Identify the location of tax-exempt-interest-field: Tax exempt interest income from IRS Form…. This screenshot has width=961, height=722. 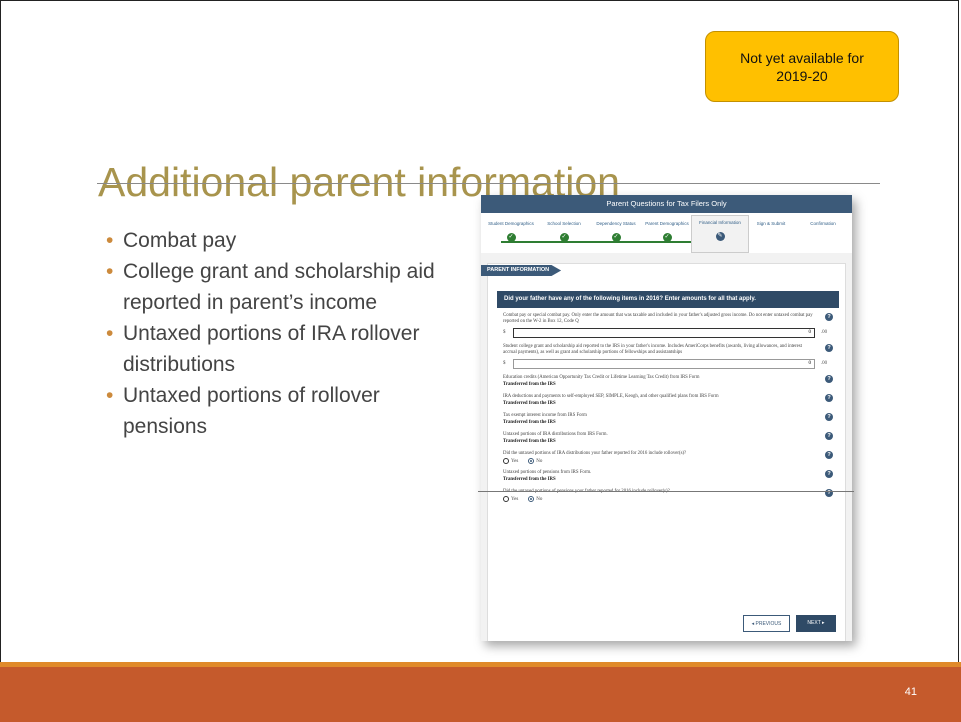
(668, 419).